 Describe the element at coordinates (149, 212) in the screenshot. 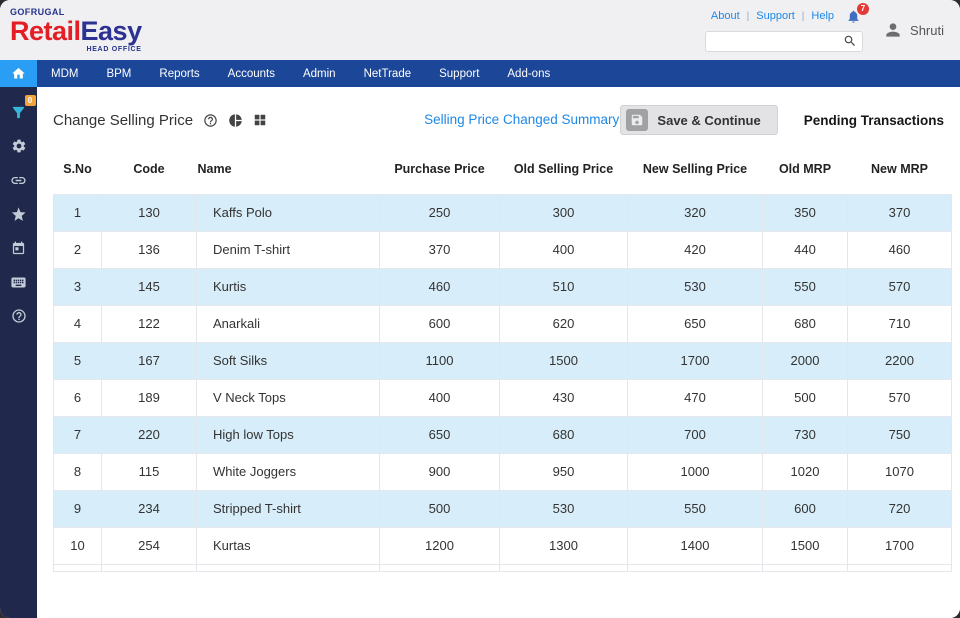

I see `table-cell: 130` at that location.